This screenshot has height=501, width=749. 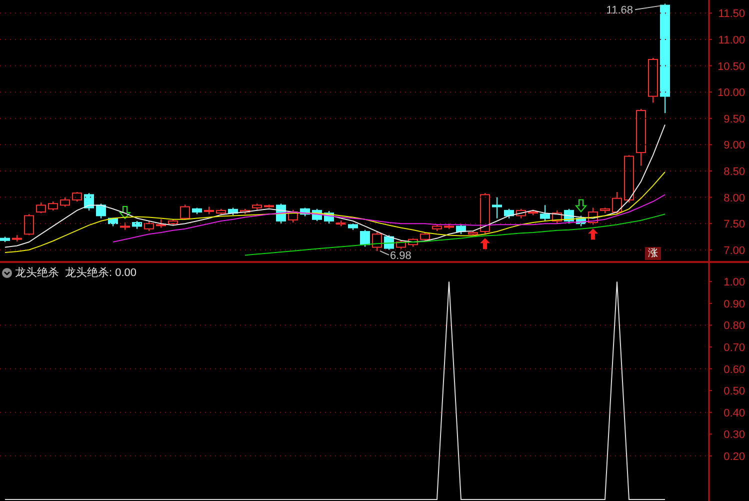 I want to click on indicator-value: 龙头绝杀: 0.00, so click(x=101, y=273).